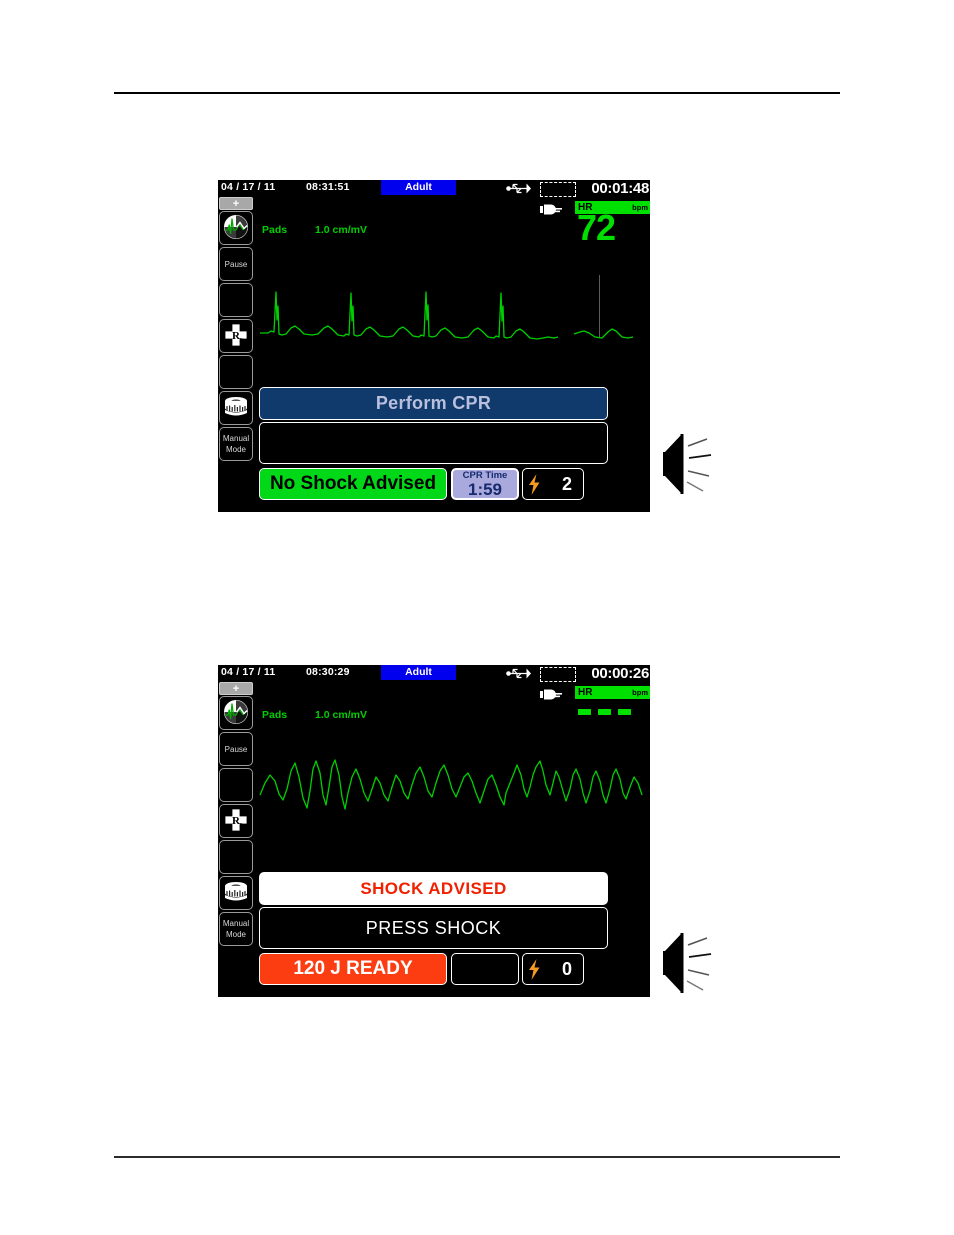  Describe the element at coordinates (585, 692) in the screenshot. I see `heart-rate-label: HR` at that location.